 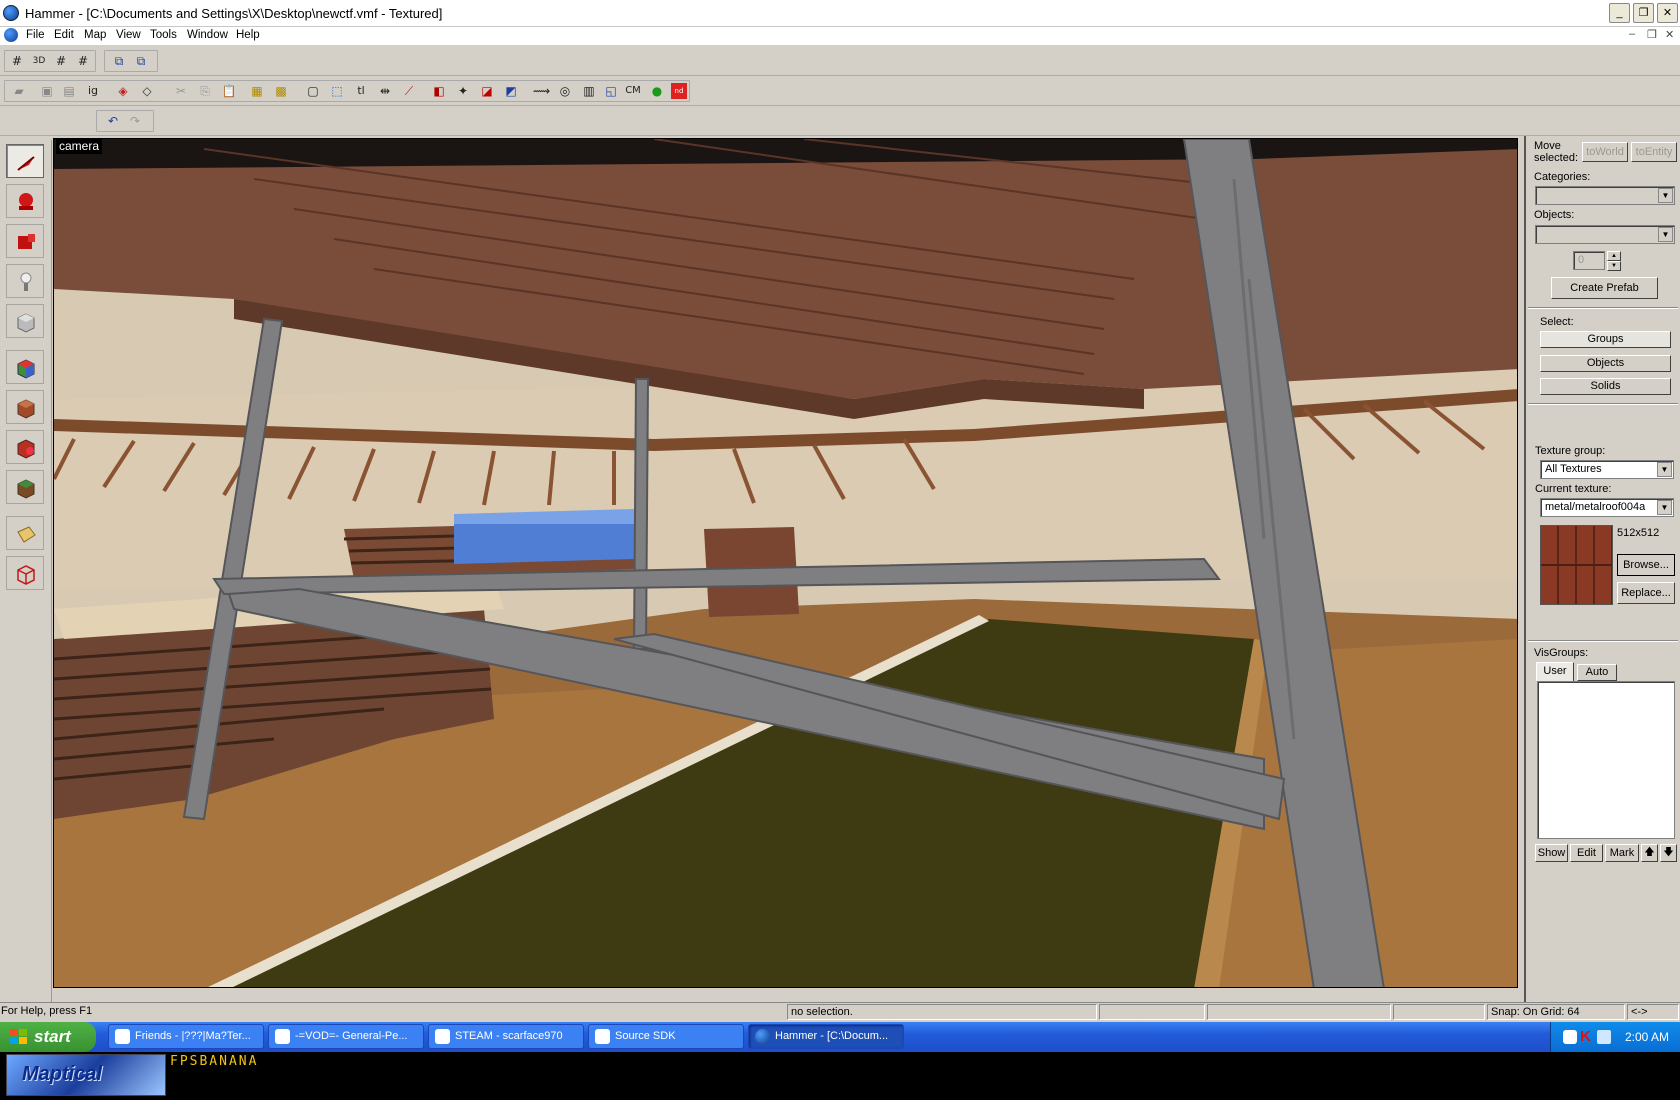 What do you see at coordinates (633, 91) in the screenshot?
I see `cubemap-icon: CM` at bounding box center [633, 91].